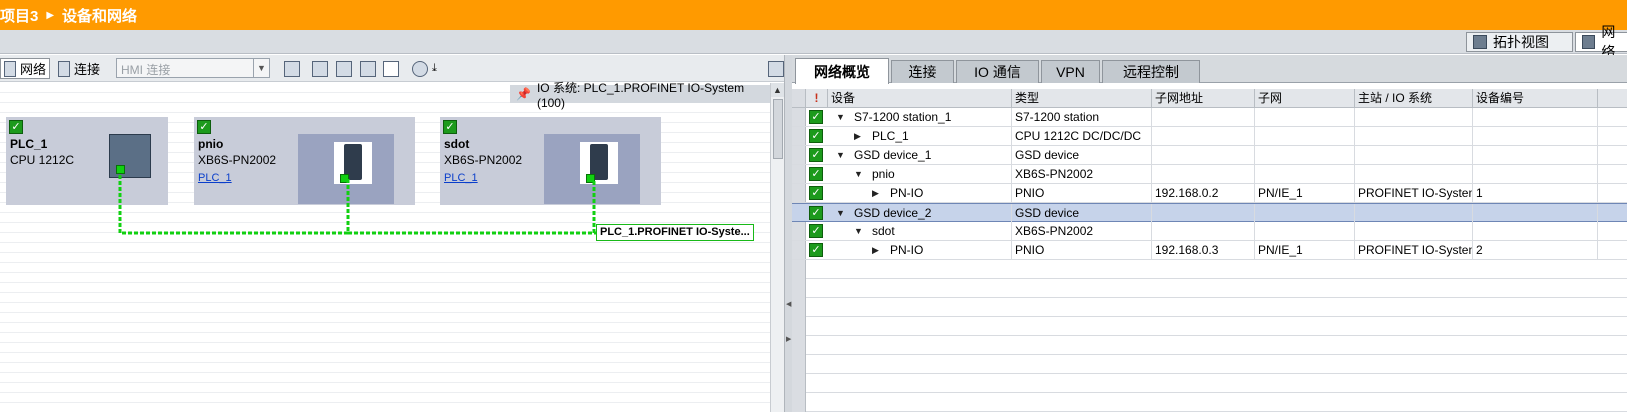  Describe the element at coordinates (1535, 250) in the screenshot. I see `table-cell-number: 2` at that location.